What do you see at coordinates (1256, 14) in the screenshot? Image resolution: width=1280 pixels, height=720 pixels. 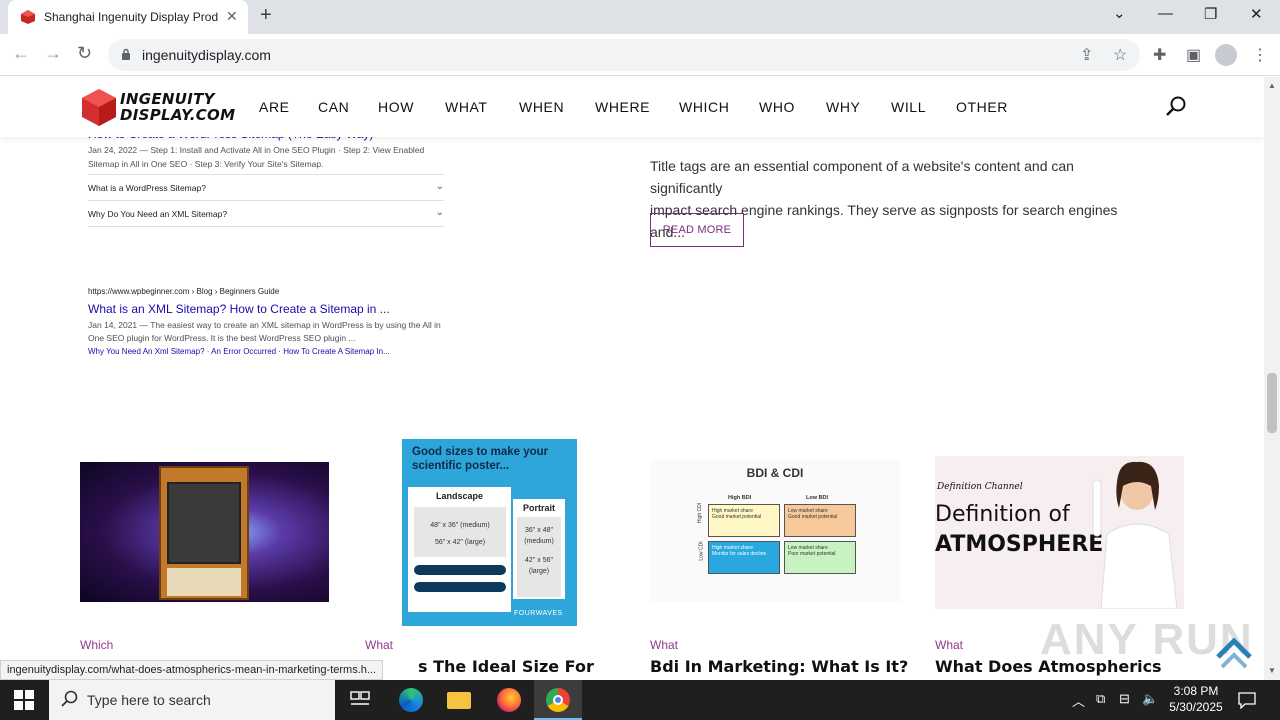 I see `close-window-button: ✕` at bounding box center [1256, 14].